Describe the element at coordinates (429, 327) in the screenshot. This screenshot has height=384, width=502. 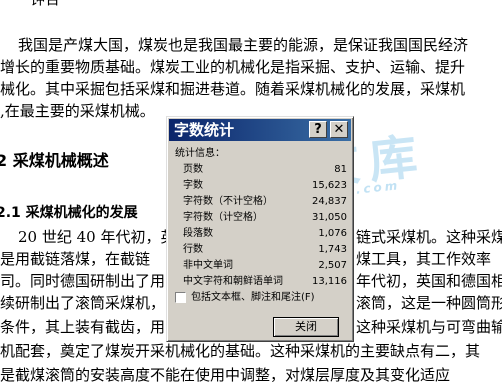
I see `doc-line-right-fragment: 这种采煤机与可弯曲输` at that location.